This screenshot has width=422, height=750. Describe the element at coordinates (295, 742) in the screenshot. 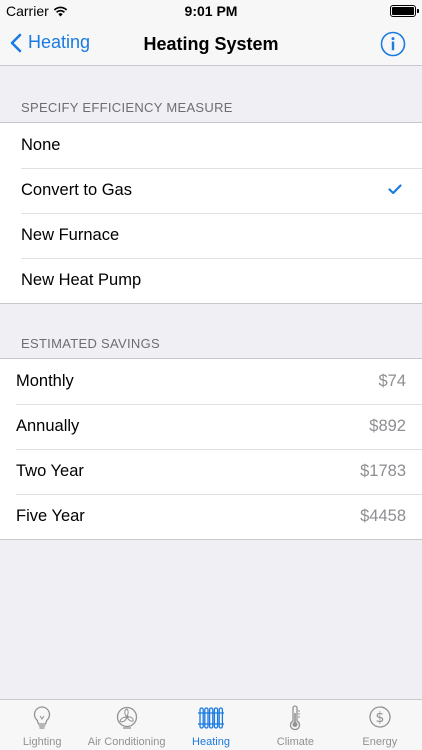

I see `tab-label: Climate` at that location.